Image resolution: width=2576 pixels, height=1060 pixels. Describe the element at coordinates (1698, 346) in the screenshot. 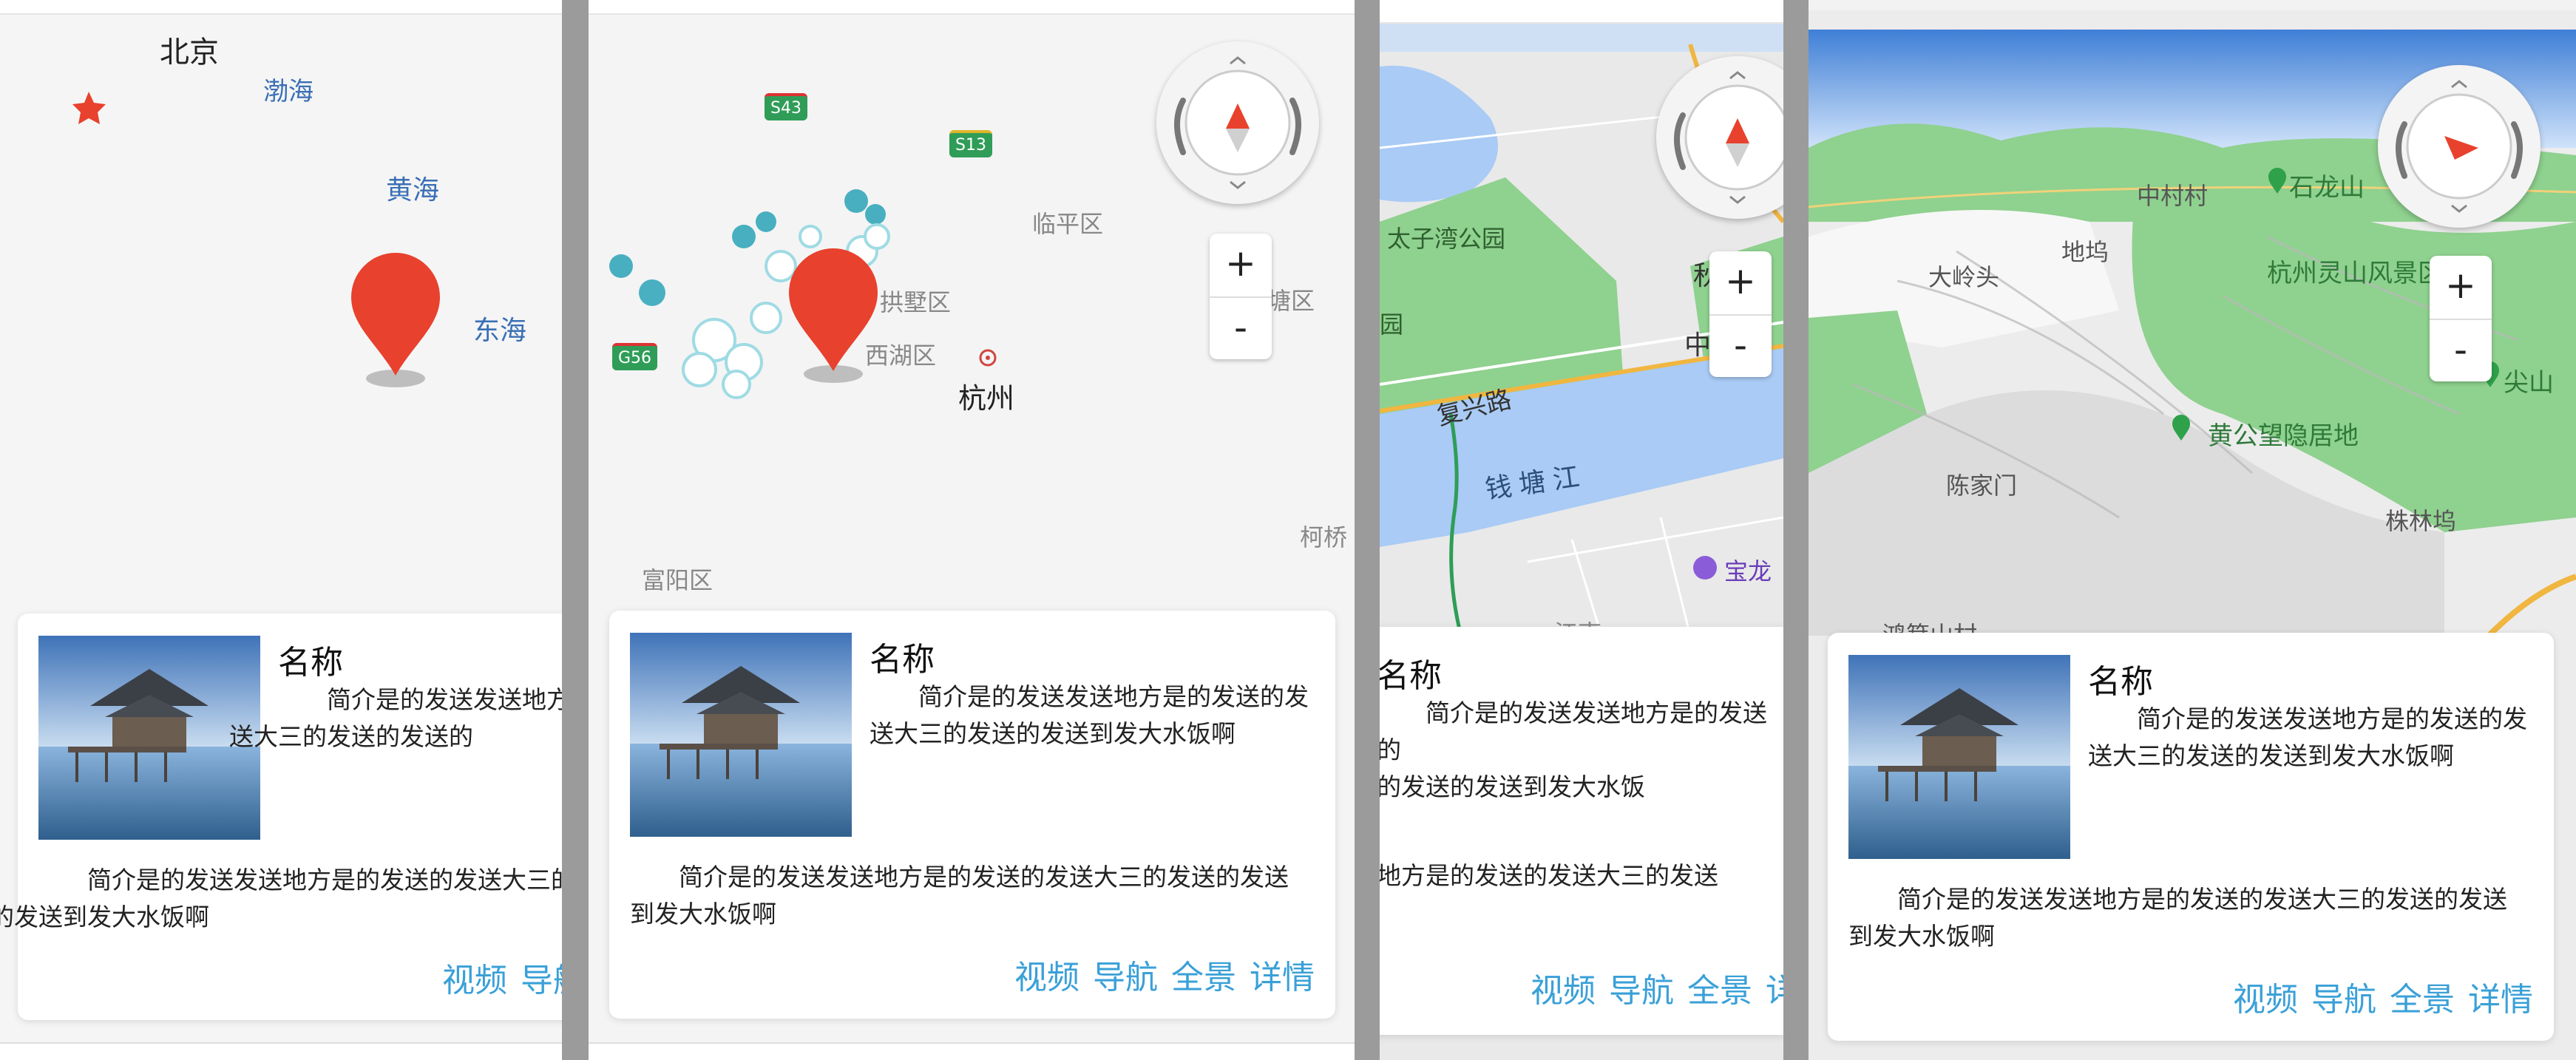

I see `label-zhong: 中` at that location.